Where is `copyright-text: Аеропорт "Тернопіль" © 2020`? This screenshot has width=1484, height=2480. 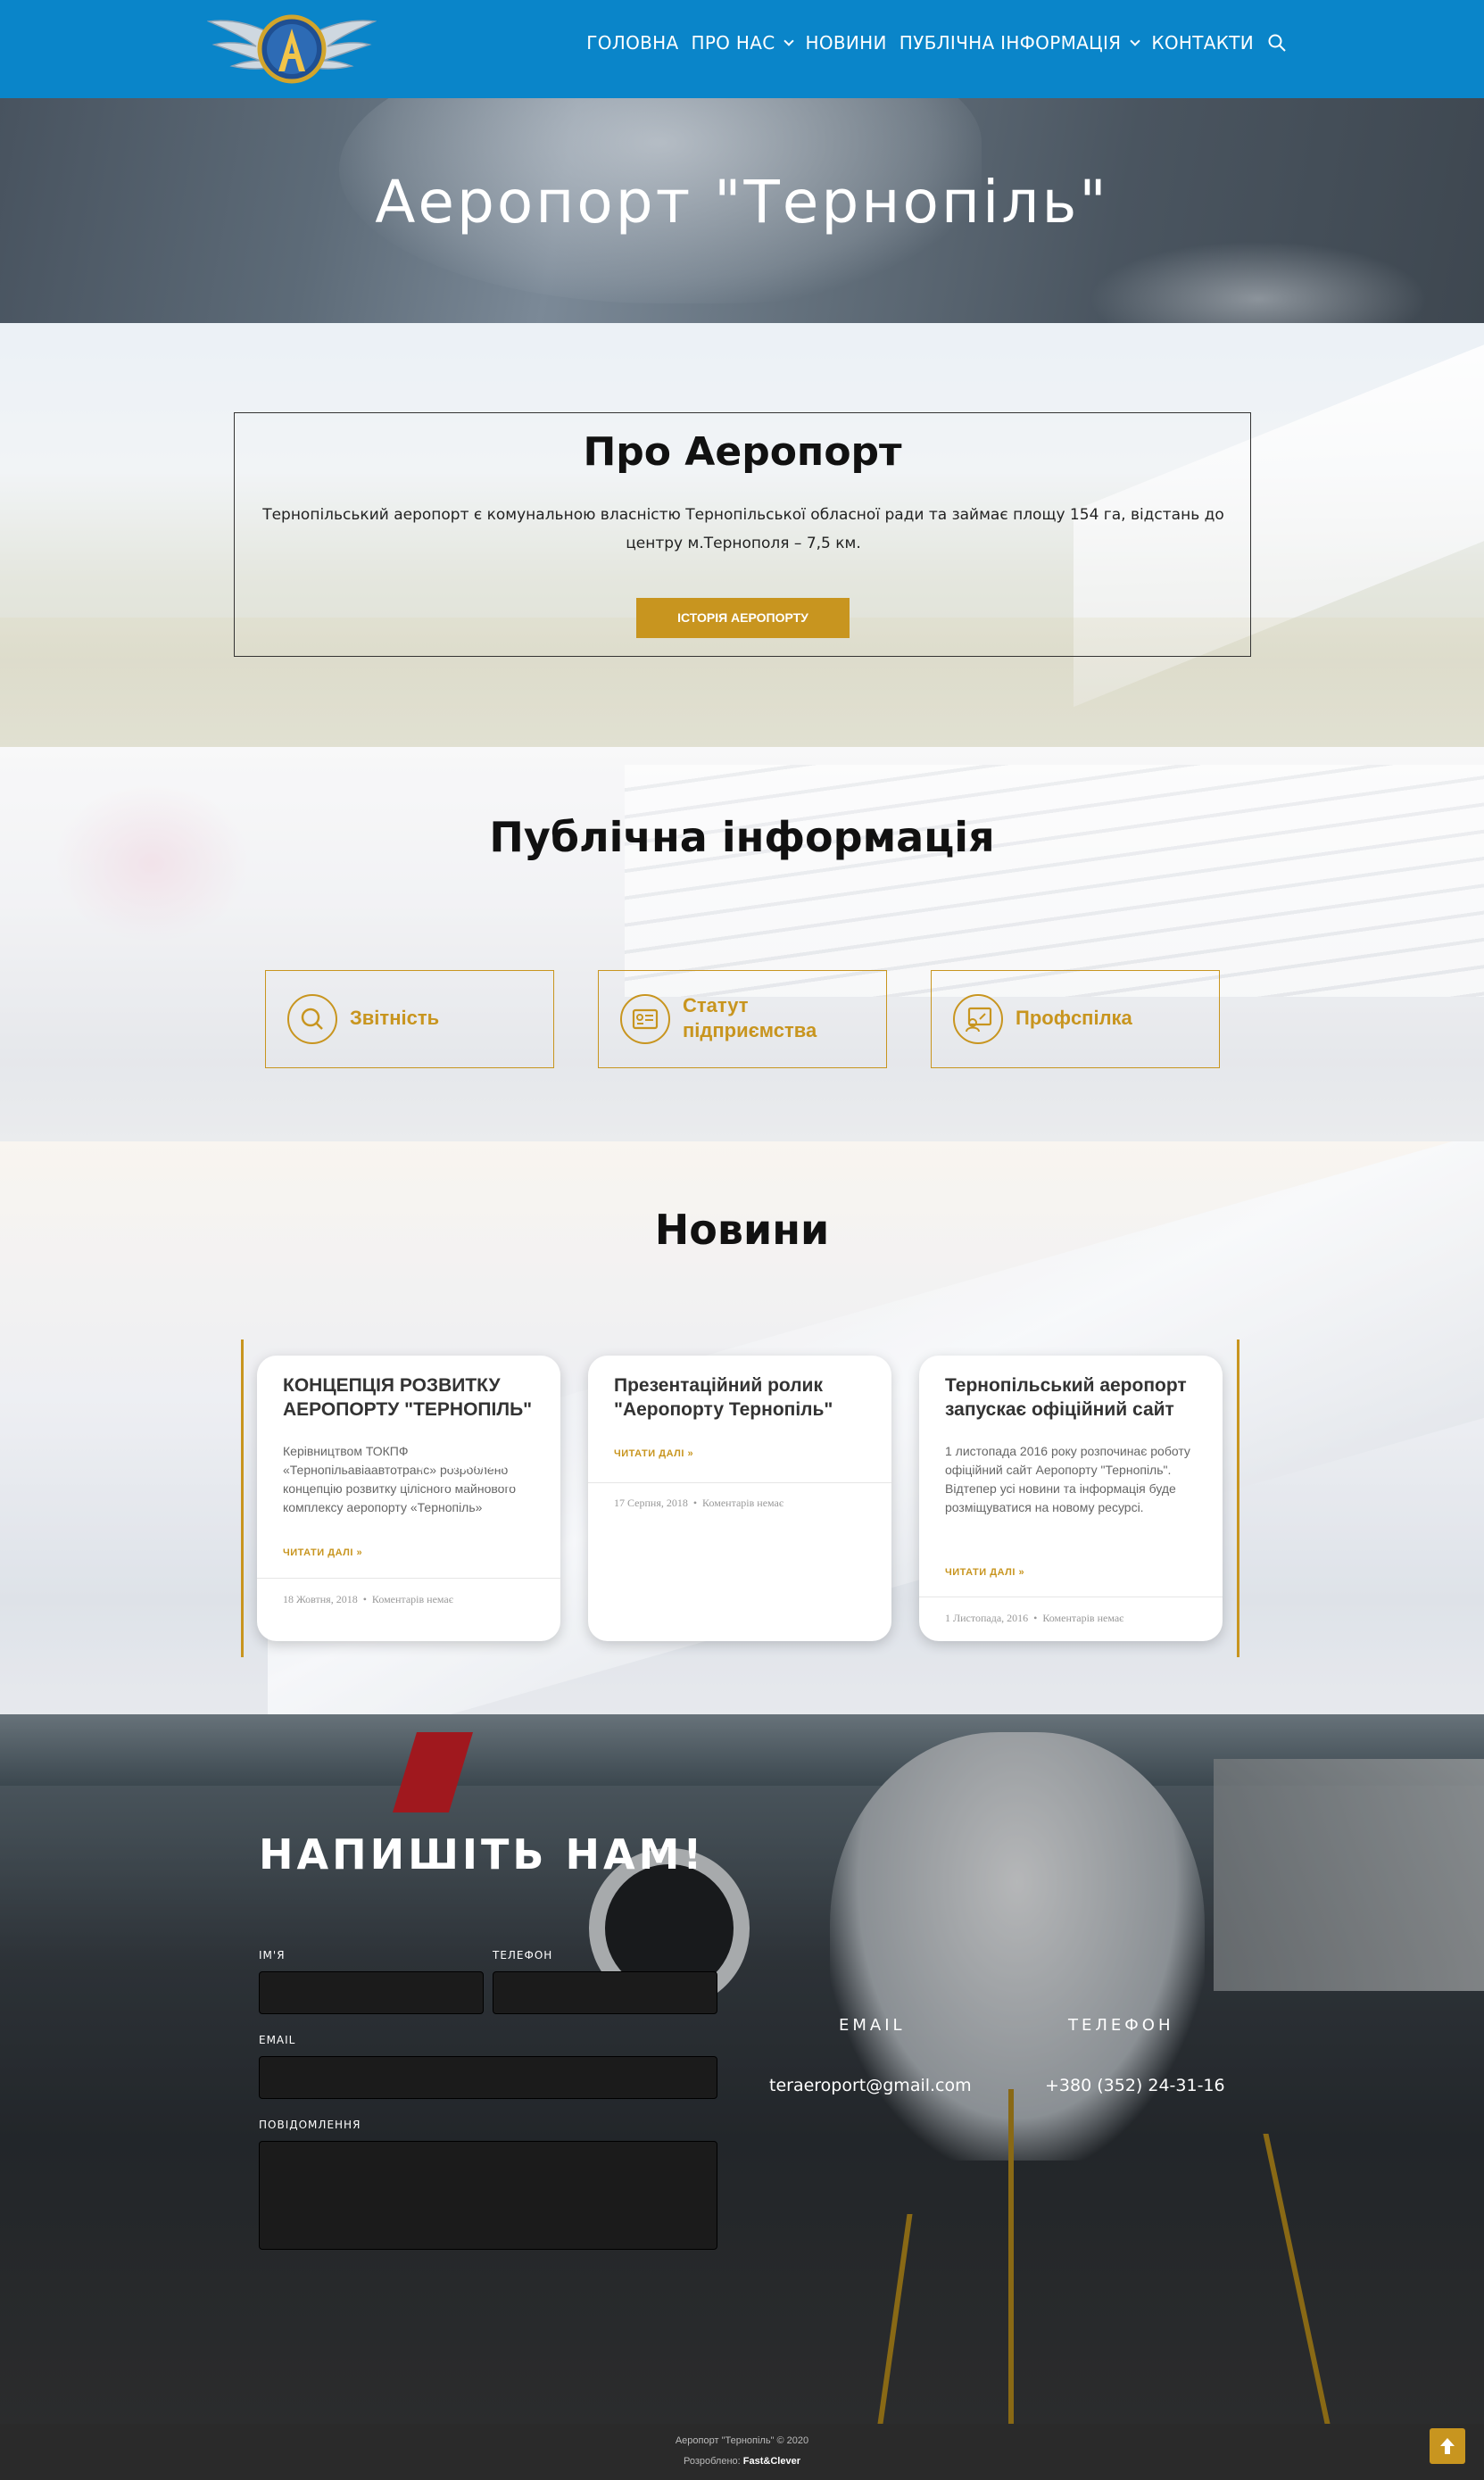 copyright-text: Аеропорт "Тернопіль" © 2020 is located at coordinates (742, 2440).